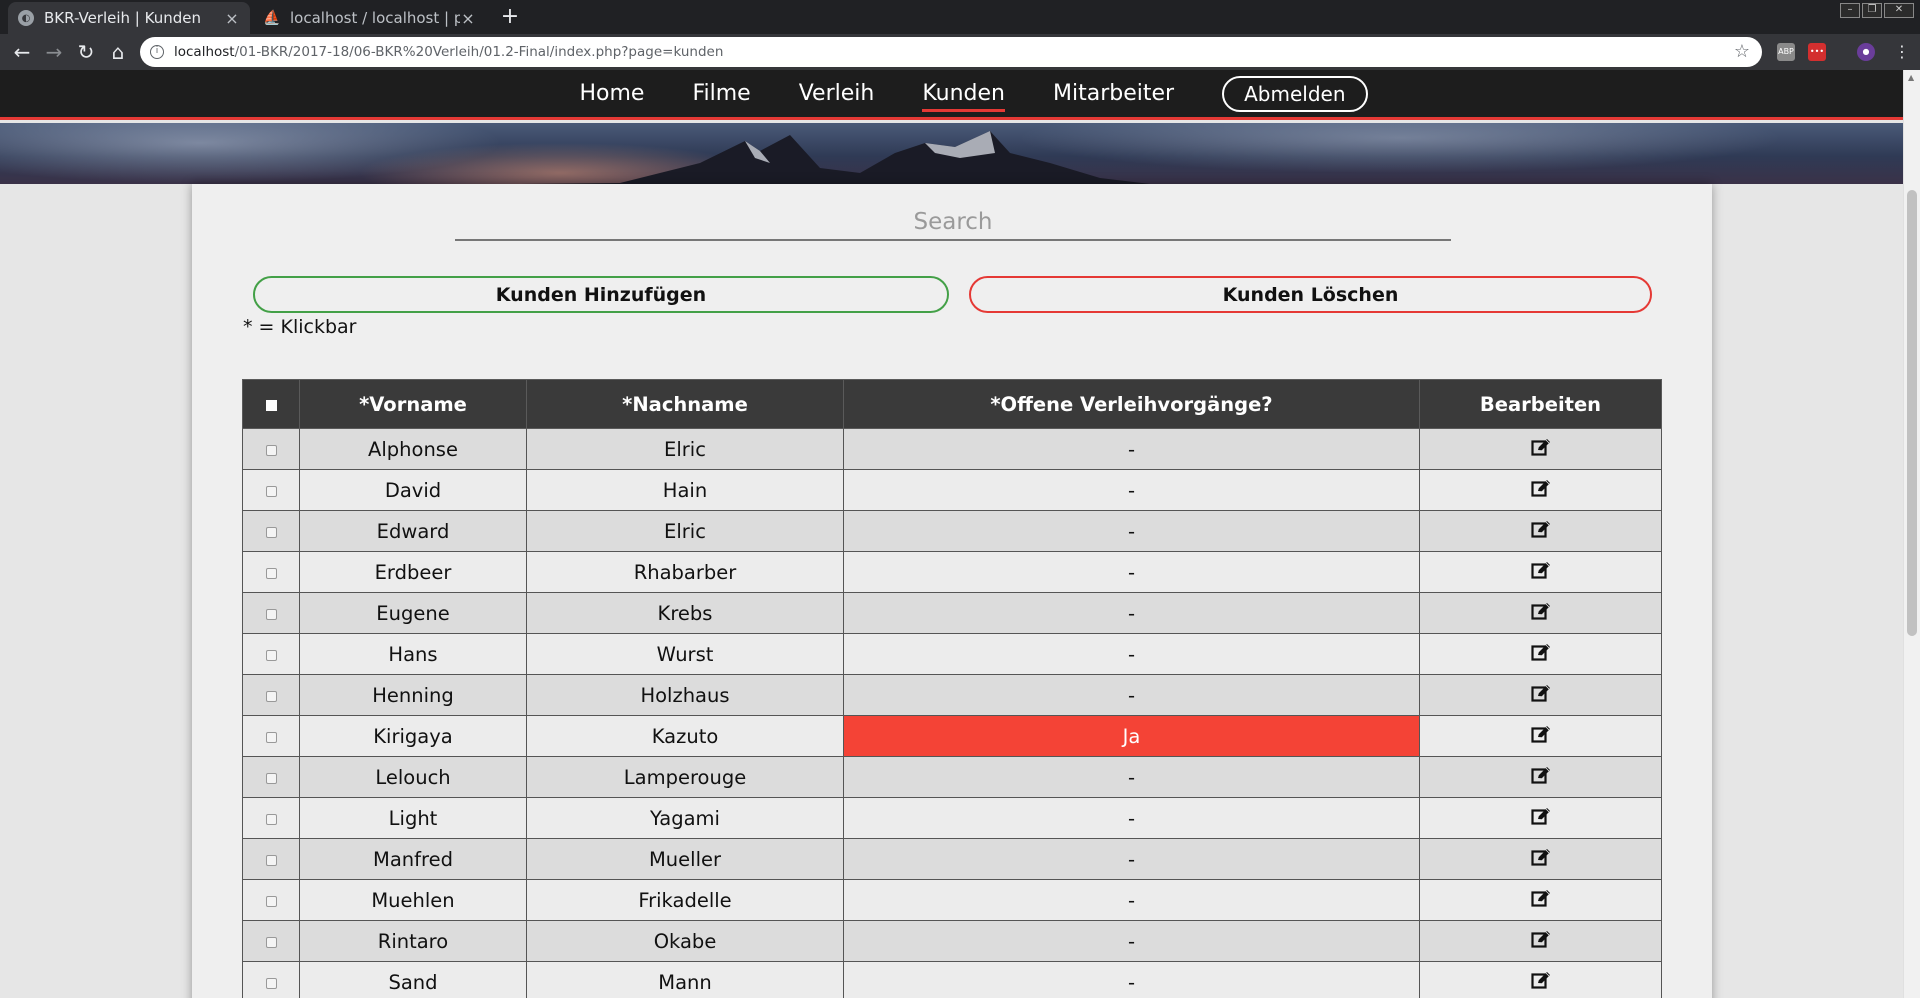  I want to click on new-tab-button: +, so click(510, 17).